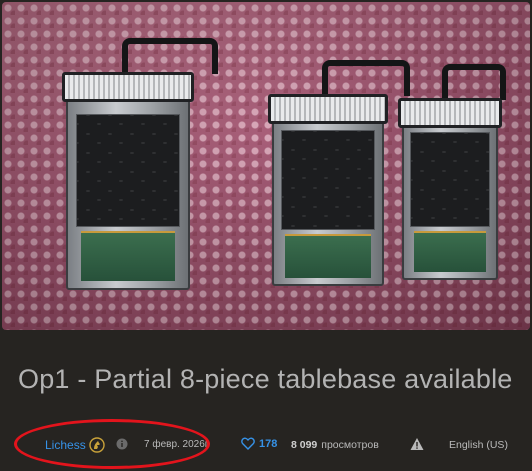 This screenshot has width=532, height=471. Describe the element at coordinates (350, 445) in the screenshot. I see `view-count-label: просмотров` at that location.